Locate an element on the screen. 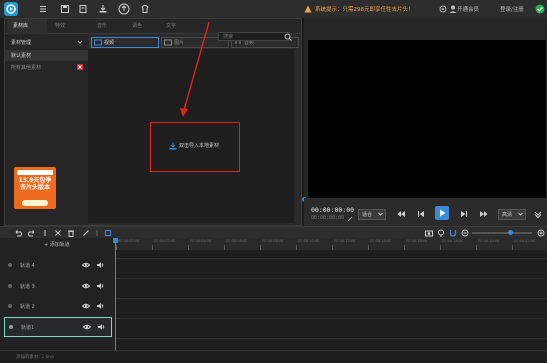 This screenshot has width=547, height=363. track-row: 轨道 3 is located at coordinates (57, 286).